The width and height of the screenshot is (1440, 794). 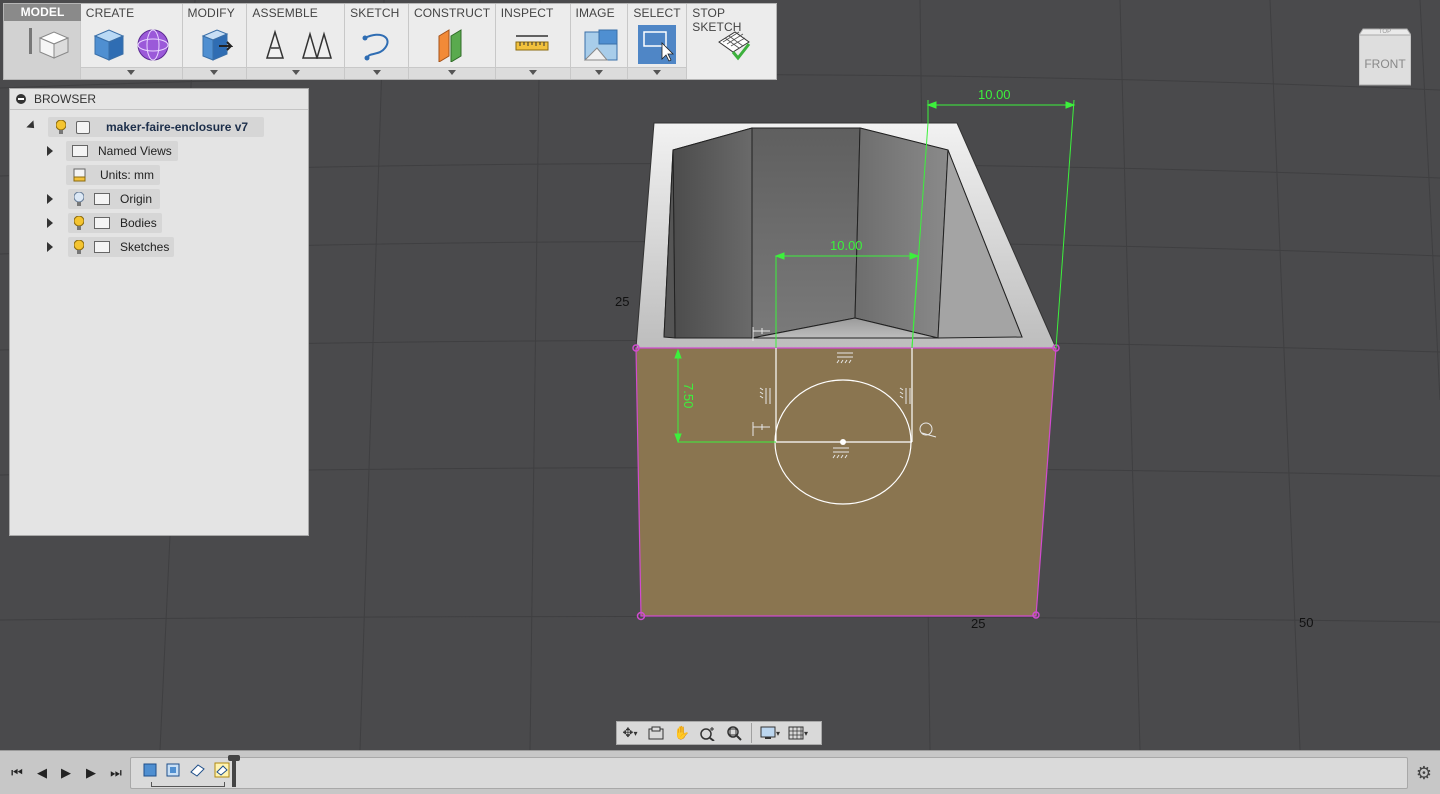 What do you see at coordinates (32, 126) in the screenshot?
I see `expand-down-icon` at bounding box center [32, 126].